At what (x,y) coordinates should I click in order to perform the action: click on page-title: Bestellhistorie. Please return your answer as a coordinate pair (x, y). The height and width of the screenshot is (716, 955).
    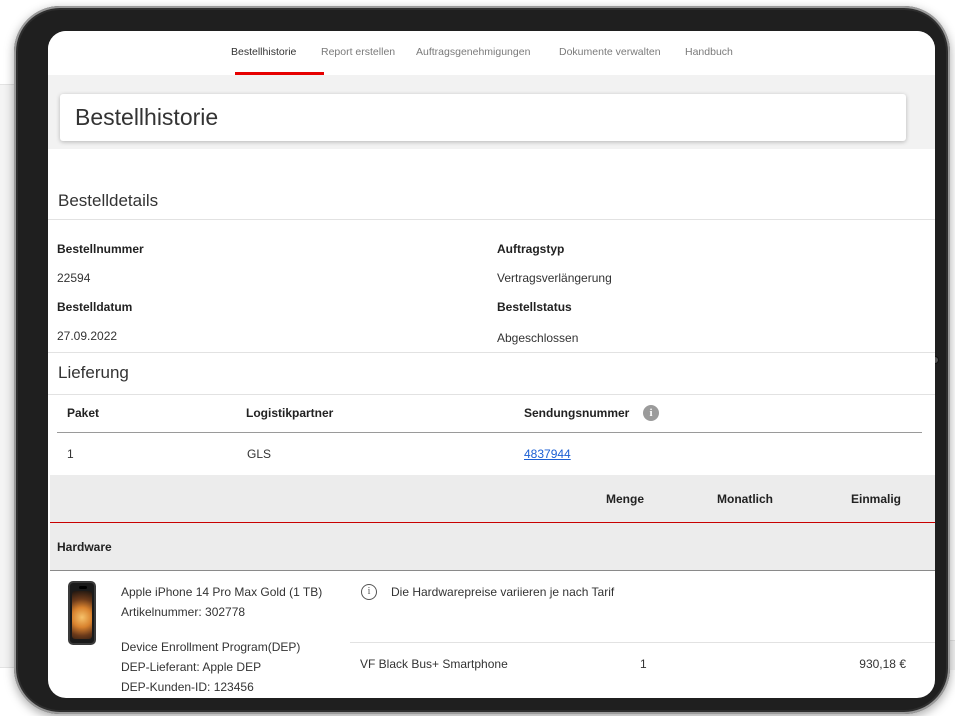
    Looking at the image, I should click on (147, 117).